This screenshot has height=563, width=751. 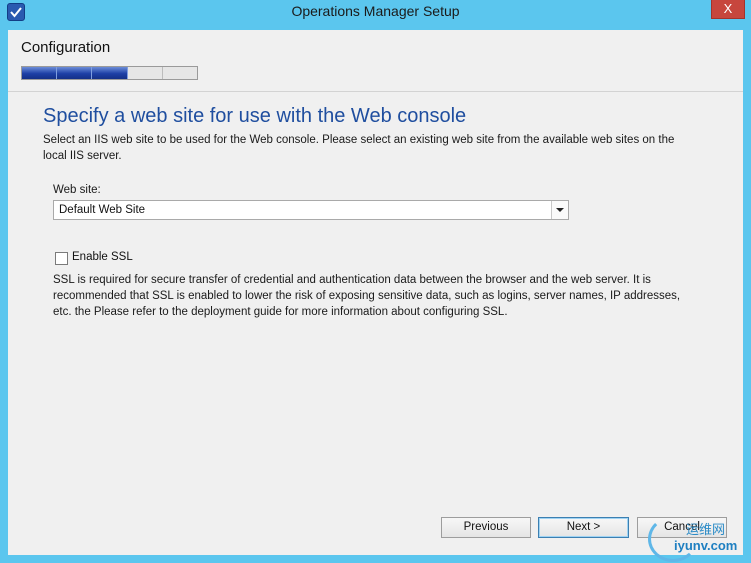 What do you see at coordinates (559, 210) in the screenshot?
I see `dropdown-arrow-icon` at bounding box center [559, 210].